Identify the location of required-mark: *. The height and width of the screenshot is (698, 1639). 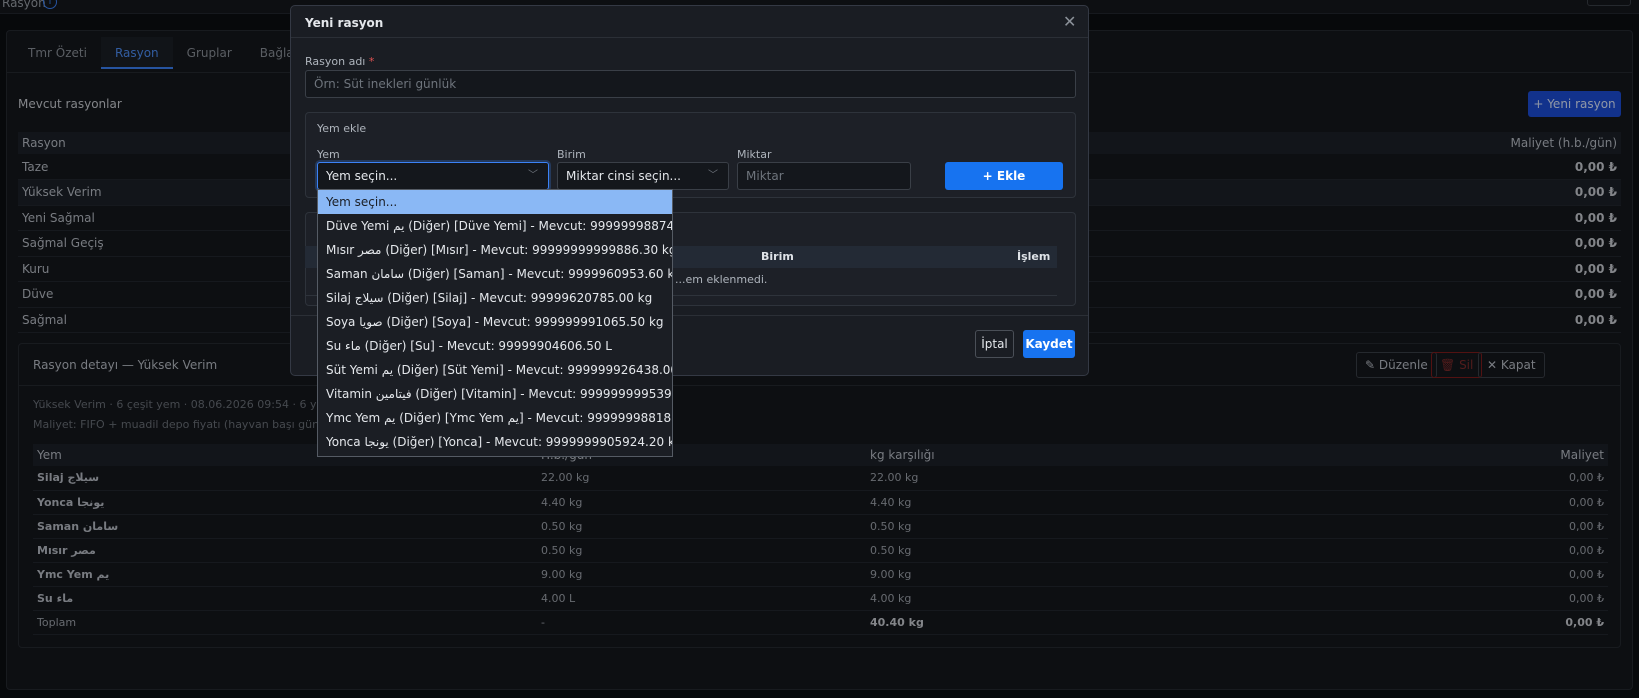
(371, 61).